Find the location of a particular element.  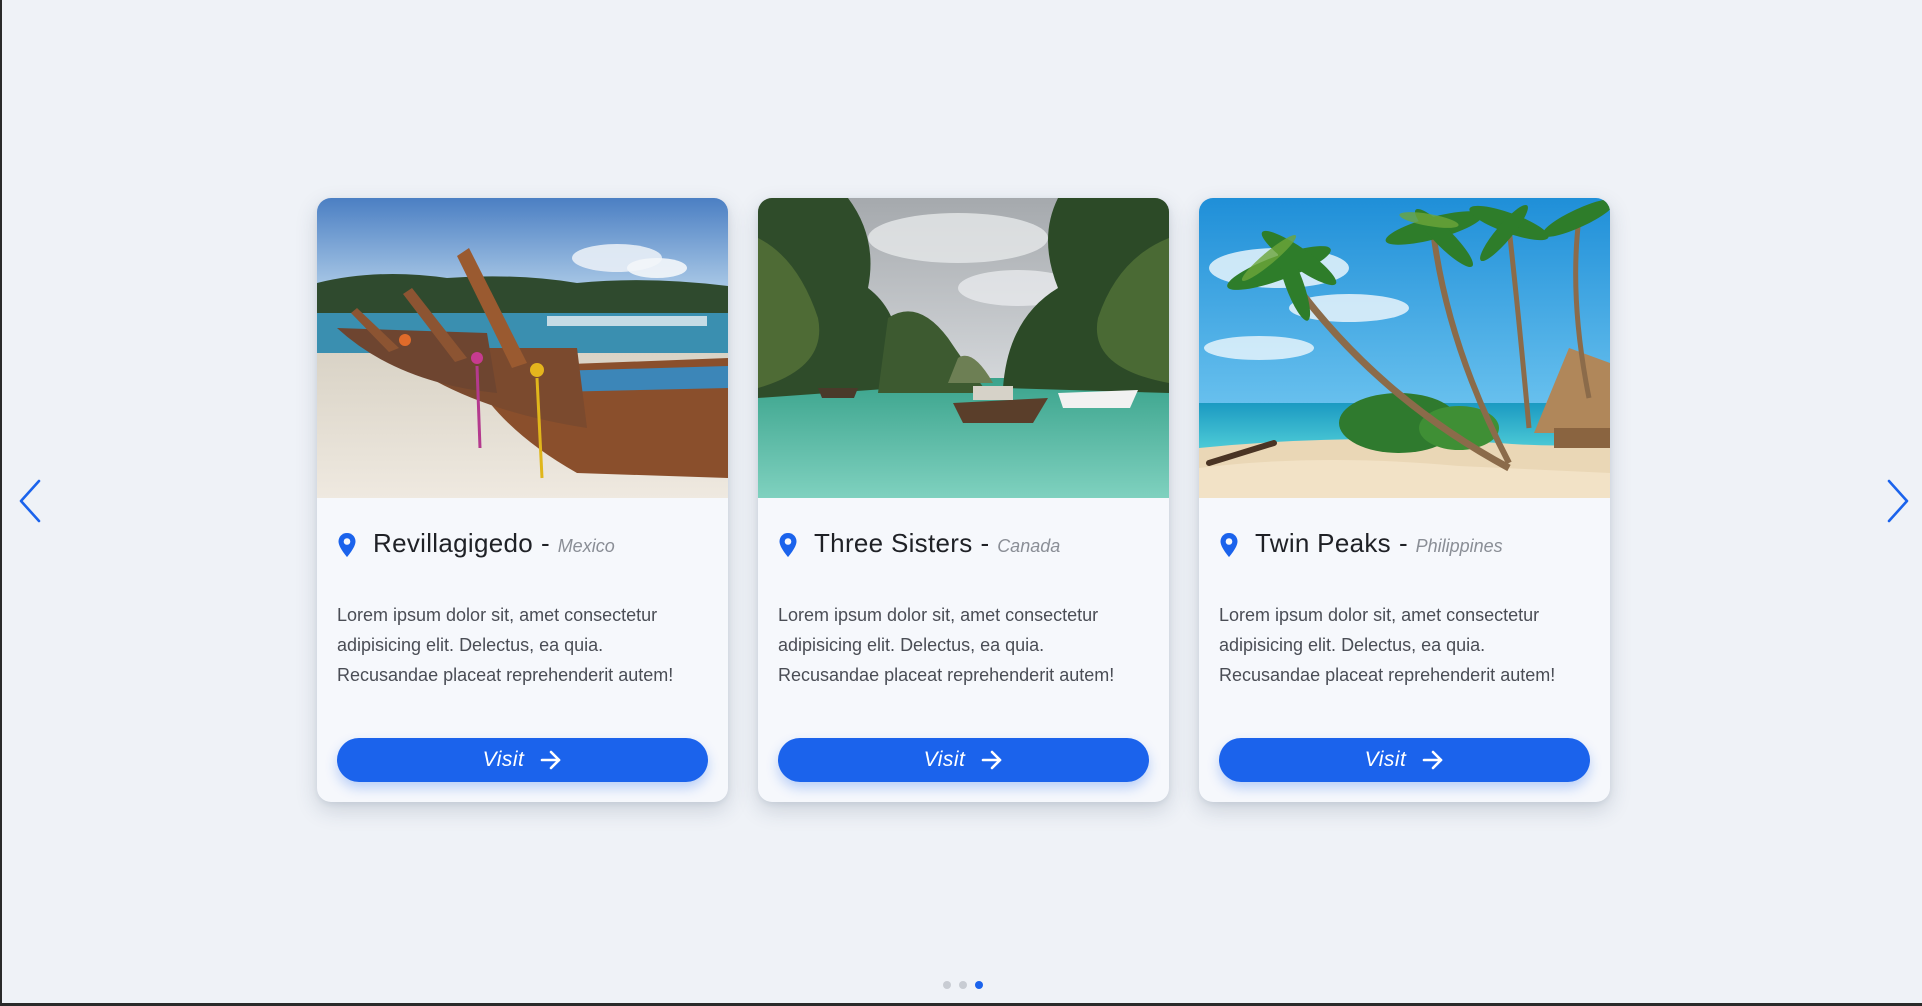

card-title-row: Twin Peaks - Philippines is located at coordinates (1404, 545).